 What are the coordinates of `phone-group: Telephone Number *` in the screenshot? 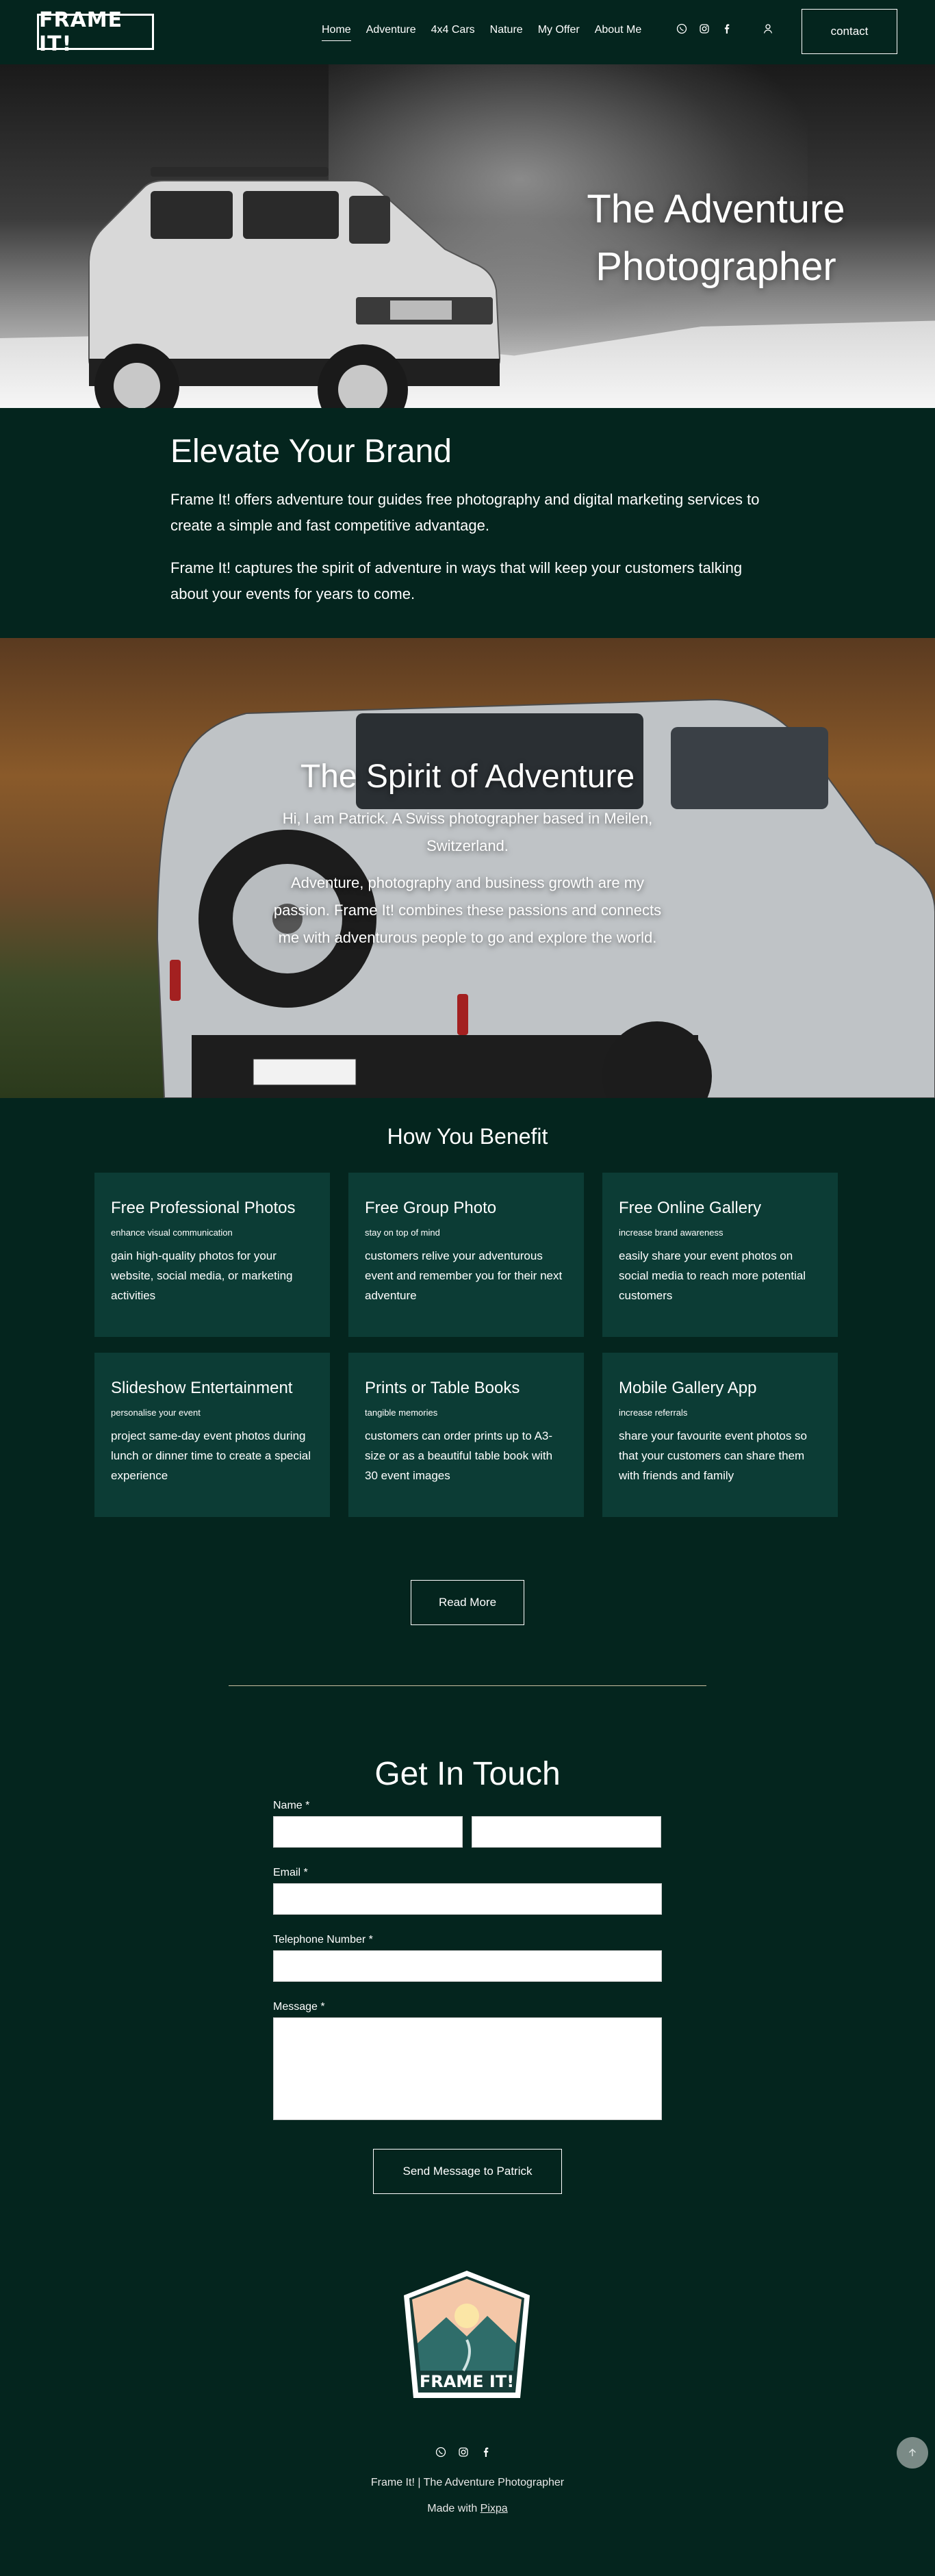 It's located at (467, 1958).